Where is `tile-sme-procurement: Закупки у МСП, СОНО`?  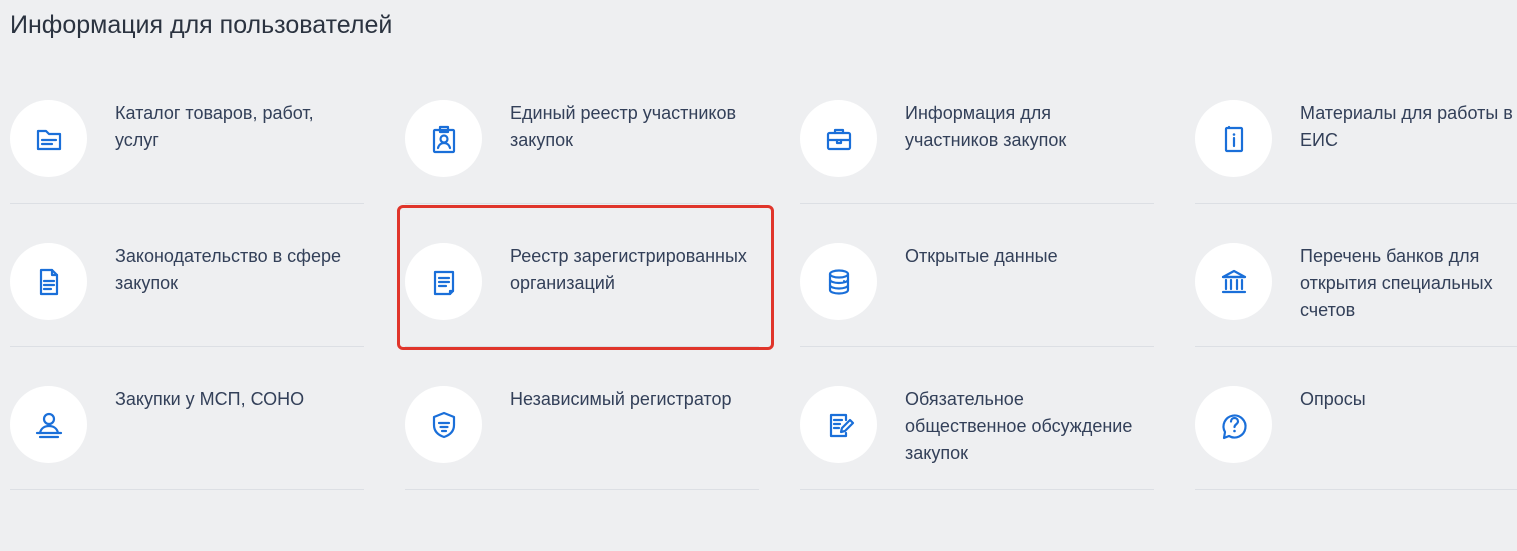
tile-sme-procurement: Закупки у МСП, СОНО is located at coordinates (187, 438).